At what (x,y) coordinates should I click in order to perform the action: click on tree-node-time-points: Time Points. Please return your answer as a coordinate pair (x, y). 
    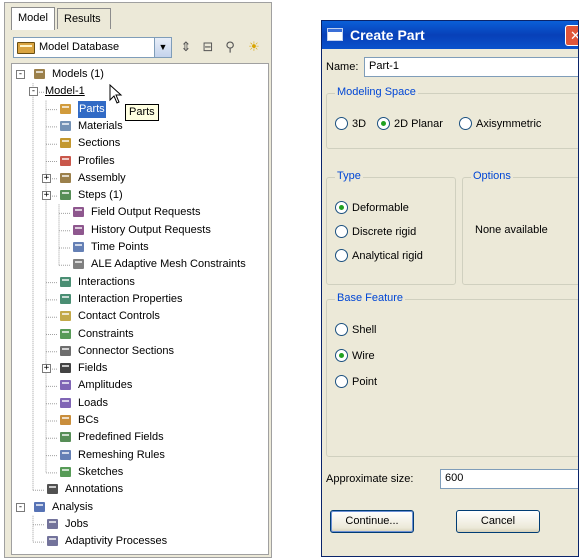
    Looking at the image, I should click on (110, 247).